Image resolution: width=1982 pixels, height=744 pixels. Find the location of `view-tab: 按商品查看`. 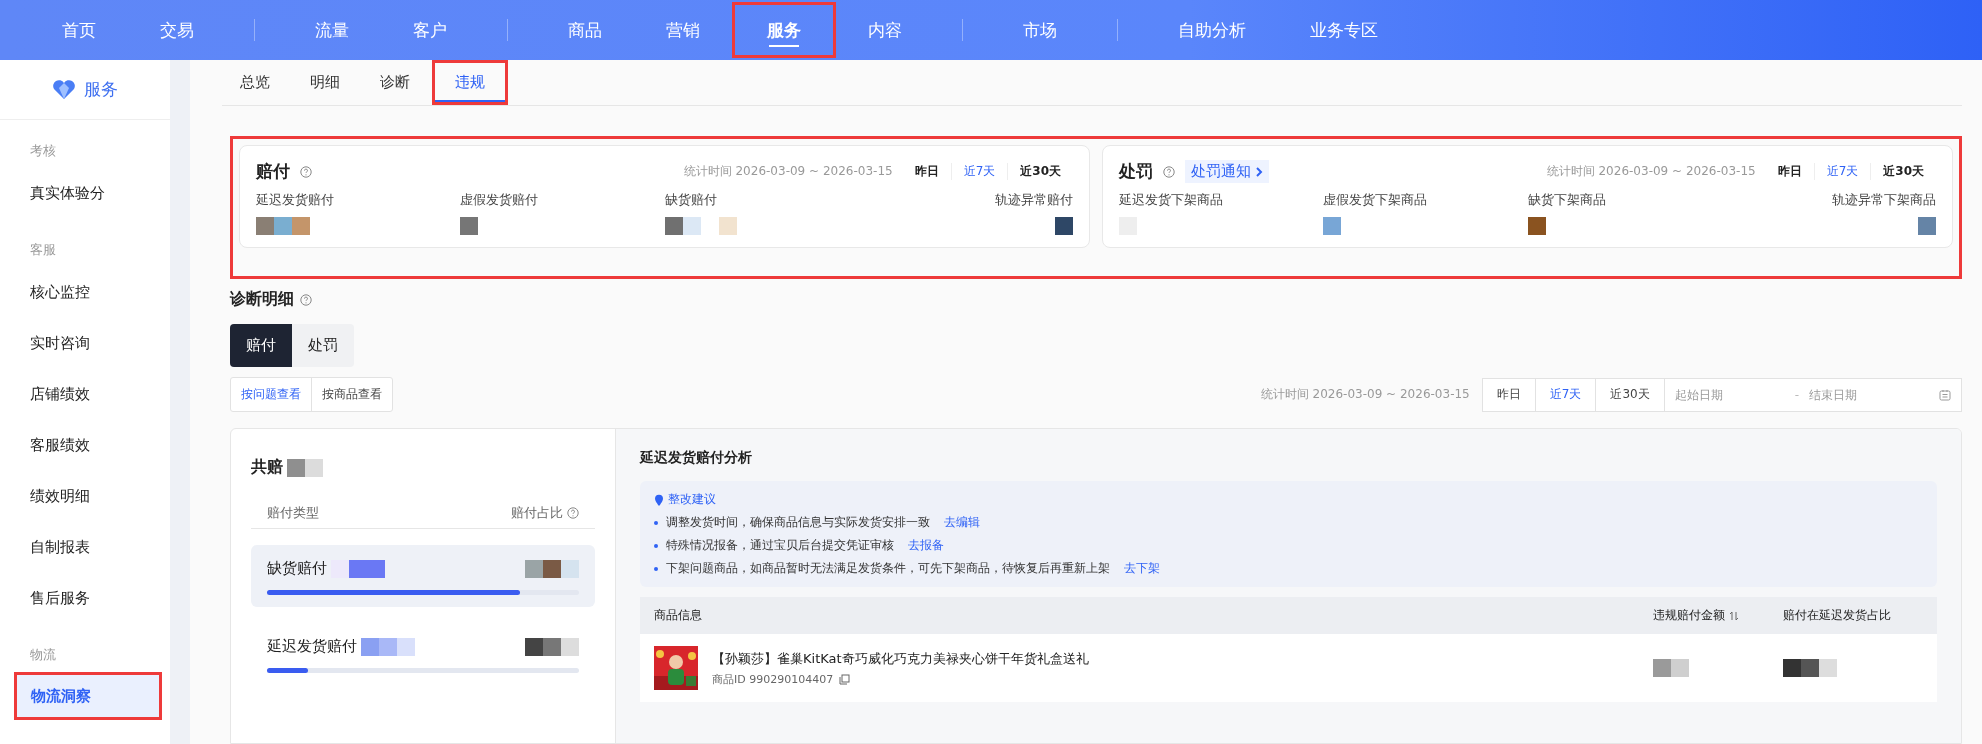

view-tab: 按商品查看 is located at coordinates (351, 394).